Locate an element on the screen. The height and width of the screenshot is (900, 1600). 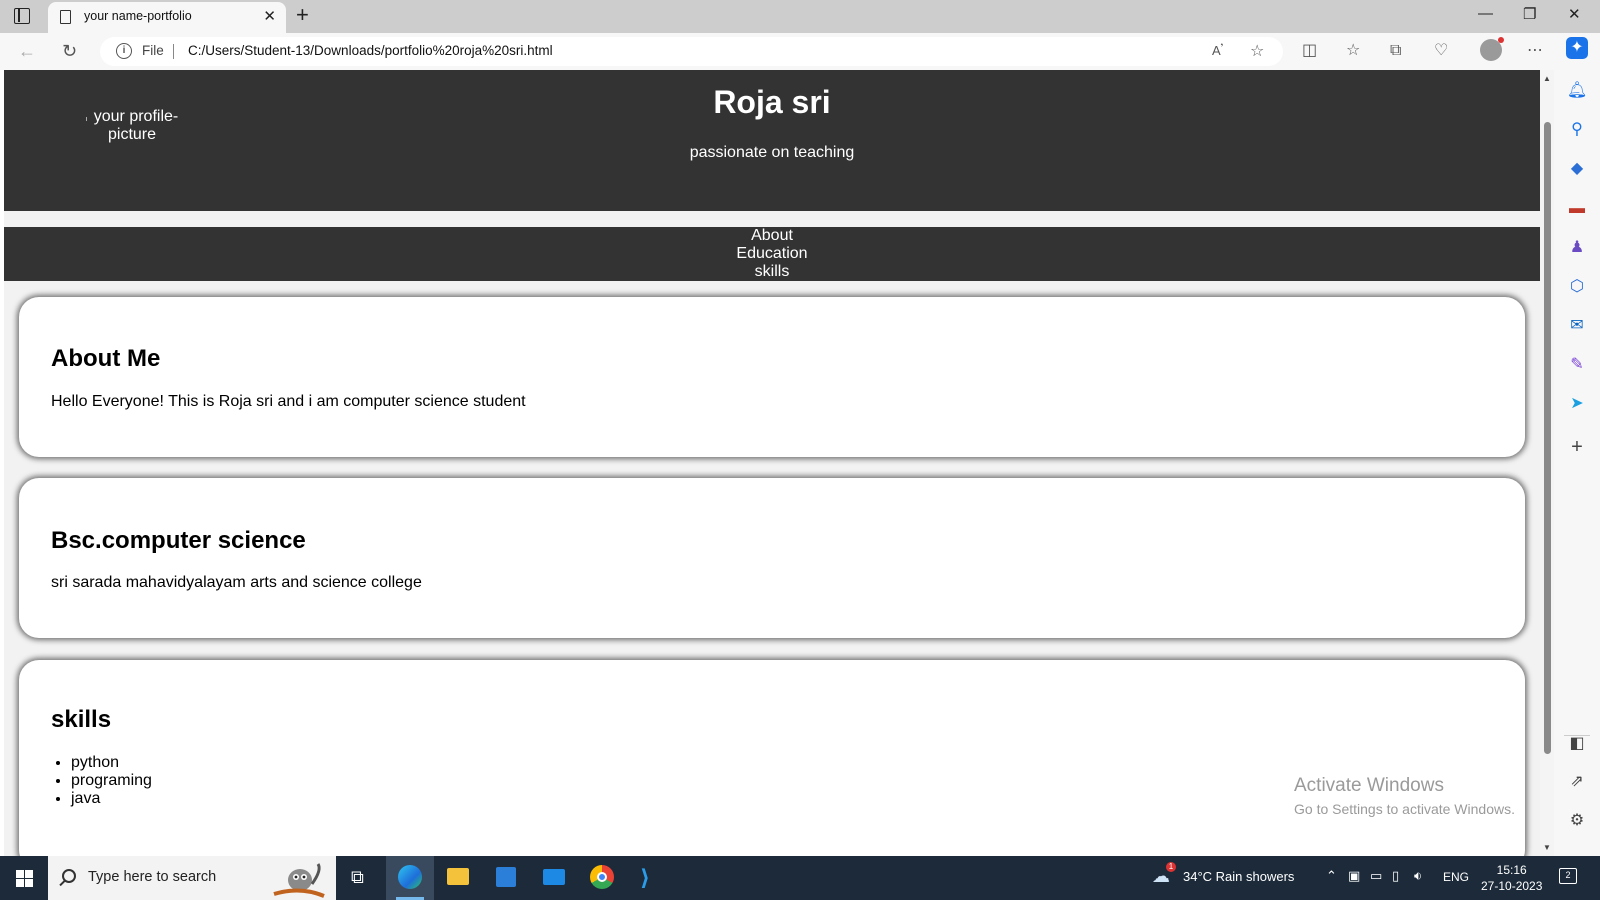
outlook-icon: ✉ is located at coordinates (1577, 326).